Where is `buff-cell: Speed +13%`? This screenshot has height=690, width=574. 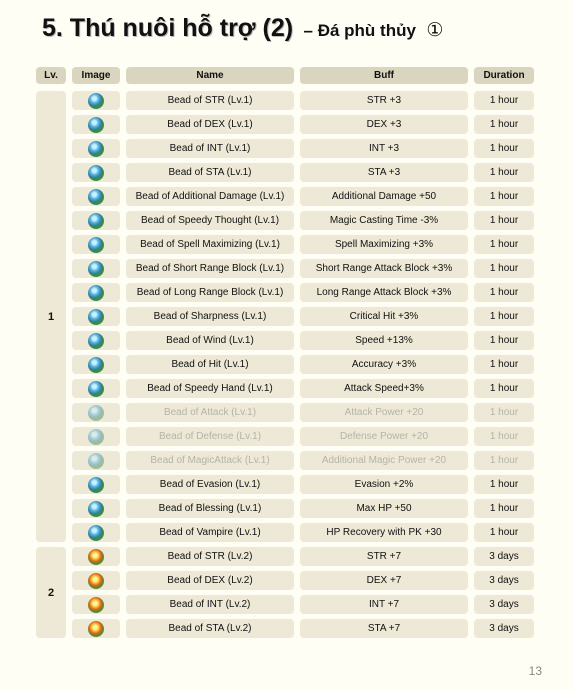
buff-cell: Speed +13% is located at coordinates (384, 340).